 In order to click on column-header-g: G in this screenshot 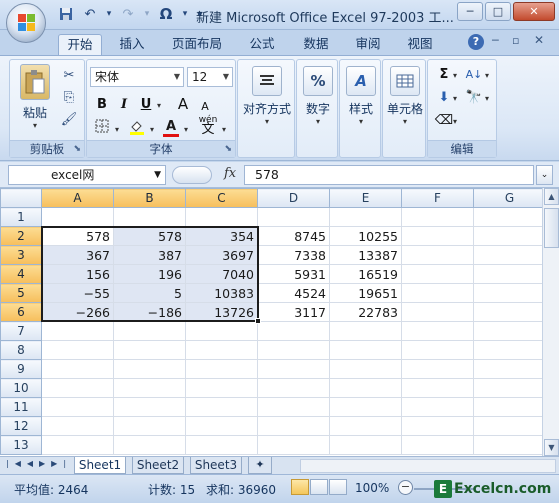, I will do `click(509, 198)`.